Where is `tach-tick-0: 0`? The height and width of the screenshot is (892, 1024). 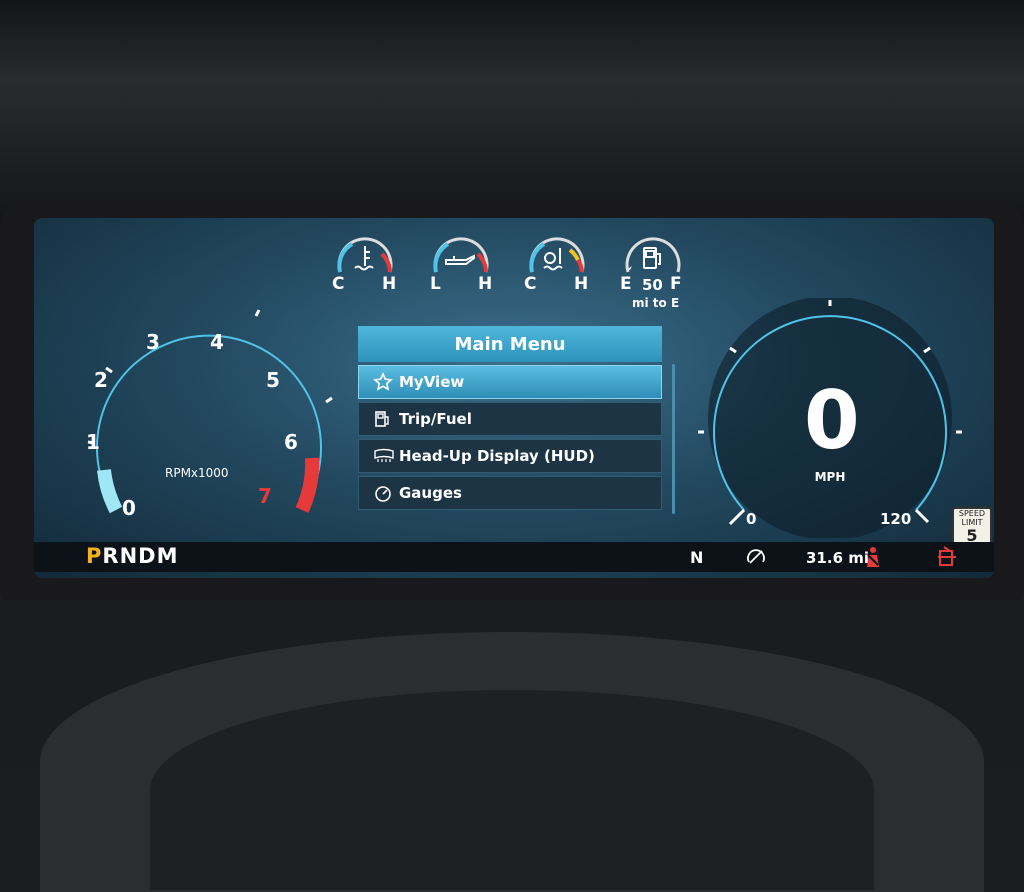 tach-tick-0: 0 is located at coordinates (129, 508).